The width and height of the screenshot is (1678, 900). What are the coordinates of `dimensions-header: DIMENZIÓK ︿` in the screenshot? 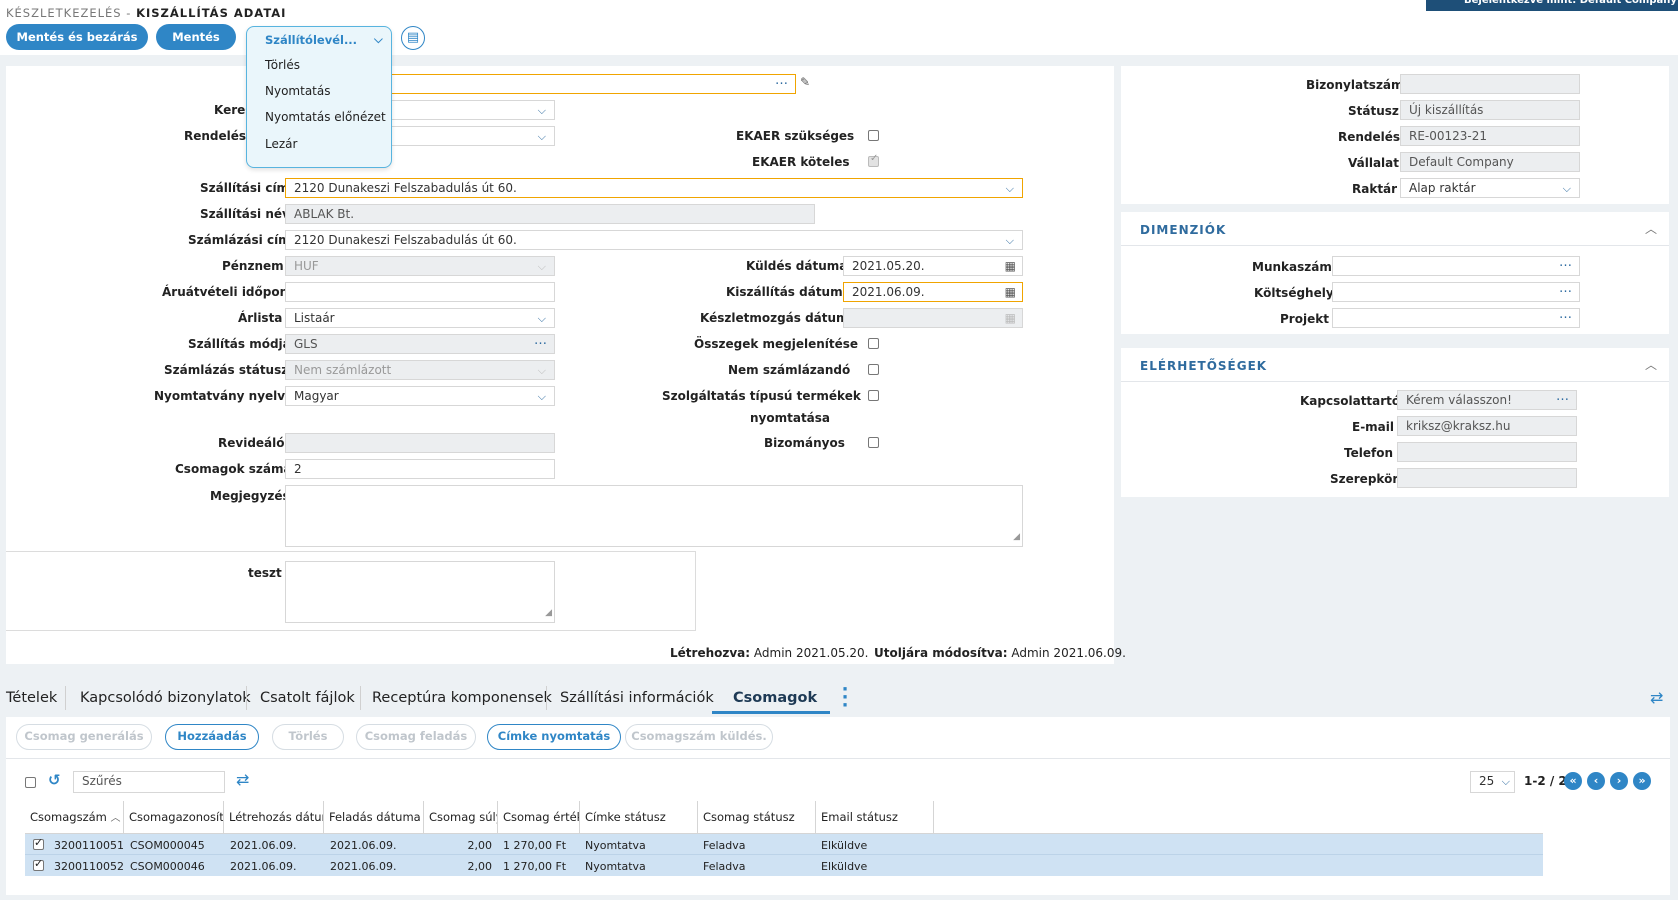 It's located at (1395, 229).